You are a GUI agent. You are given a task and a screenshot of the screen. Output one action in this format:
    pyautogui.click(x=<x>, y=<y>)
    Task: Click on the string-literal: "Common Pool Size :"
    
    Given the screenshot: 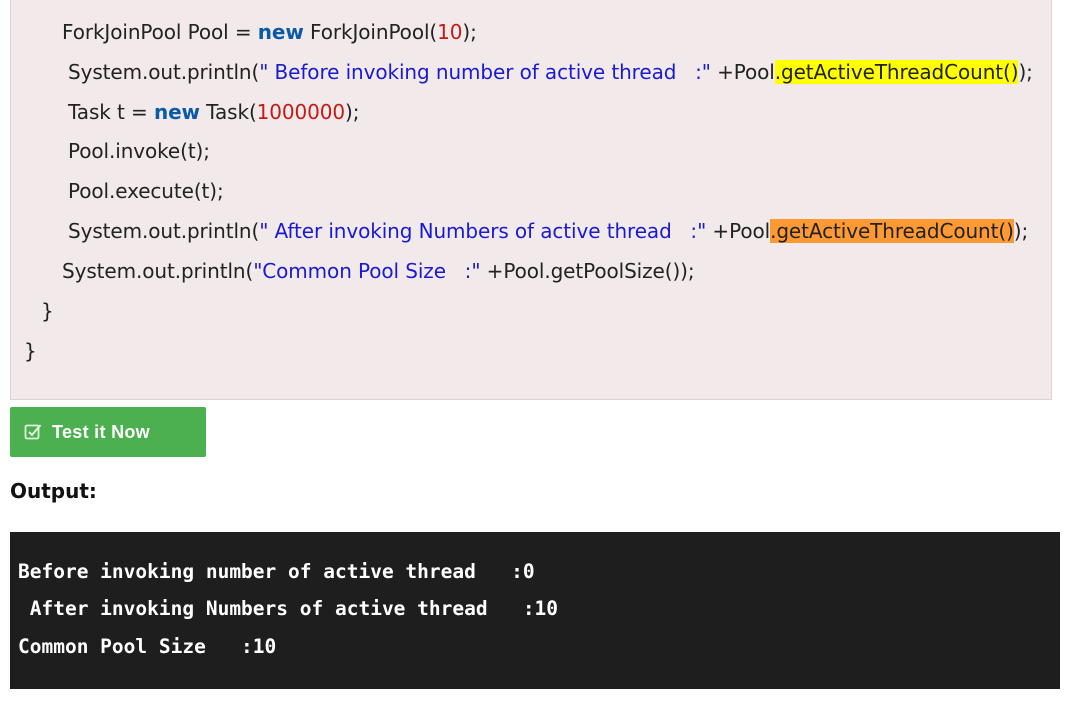 What is the action you would take?
    pyautogui.click(x=367, y=271)
    